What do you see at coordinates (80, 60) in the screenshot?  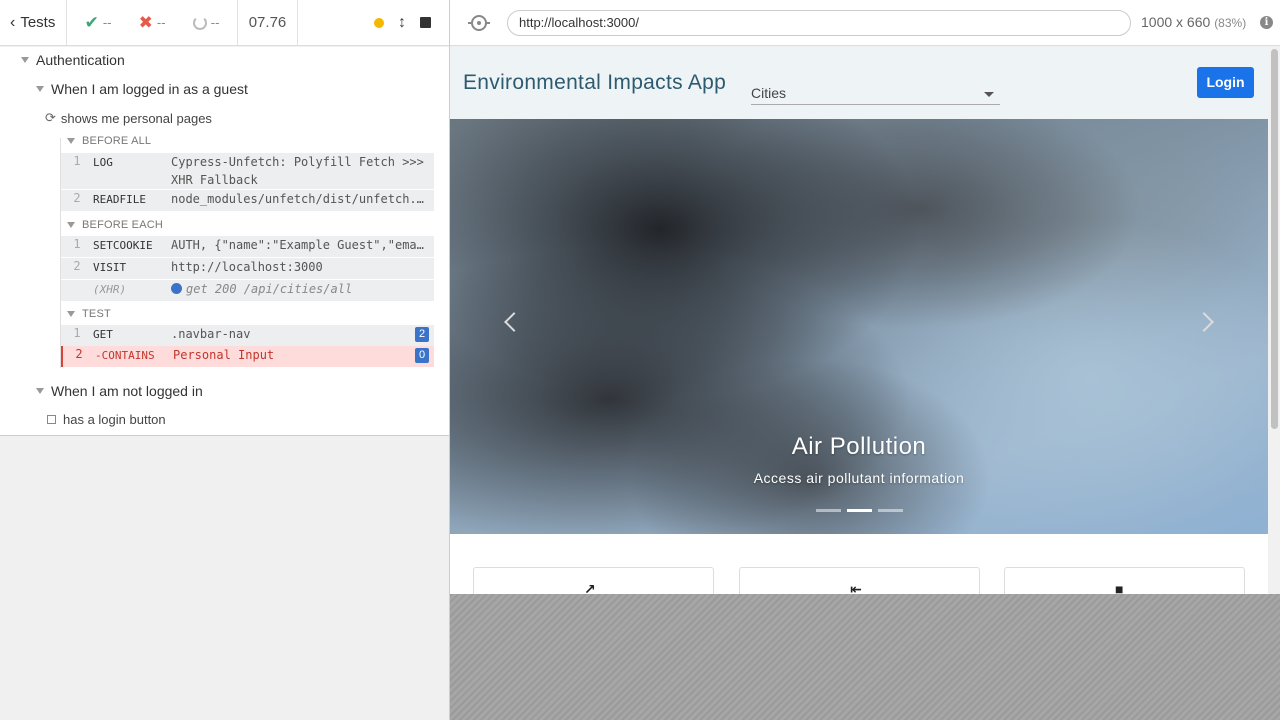 I see `suite-title: Authentication` at bounding box center [80, 60].